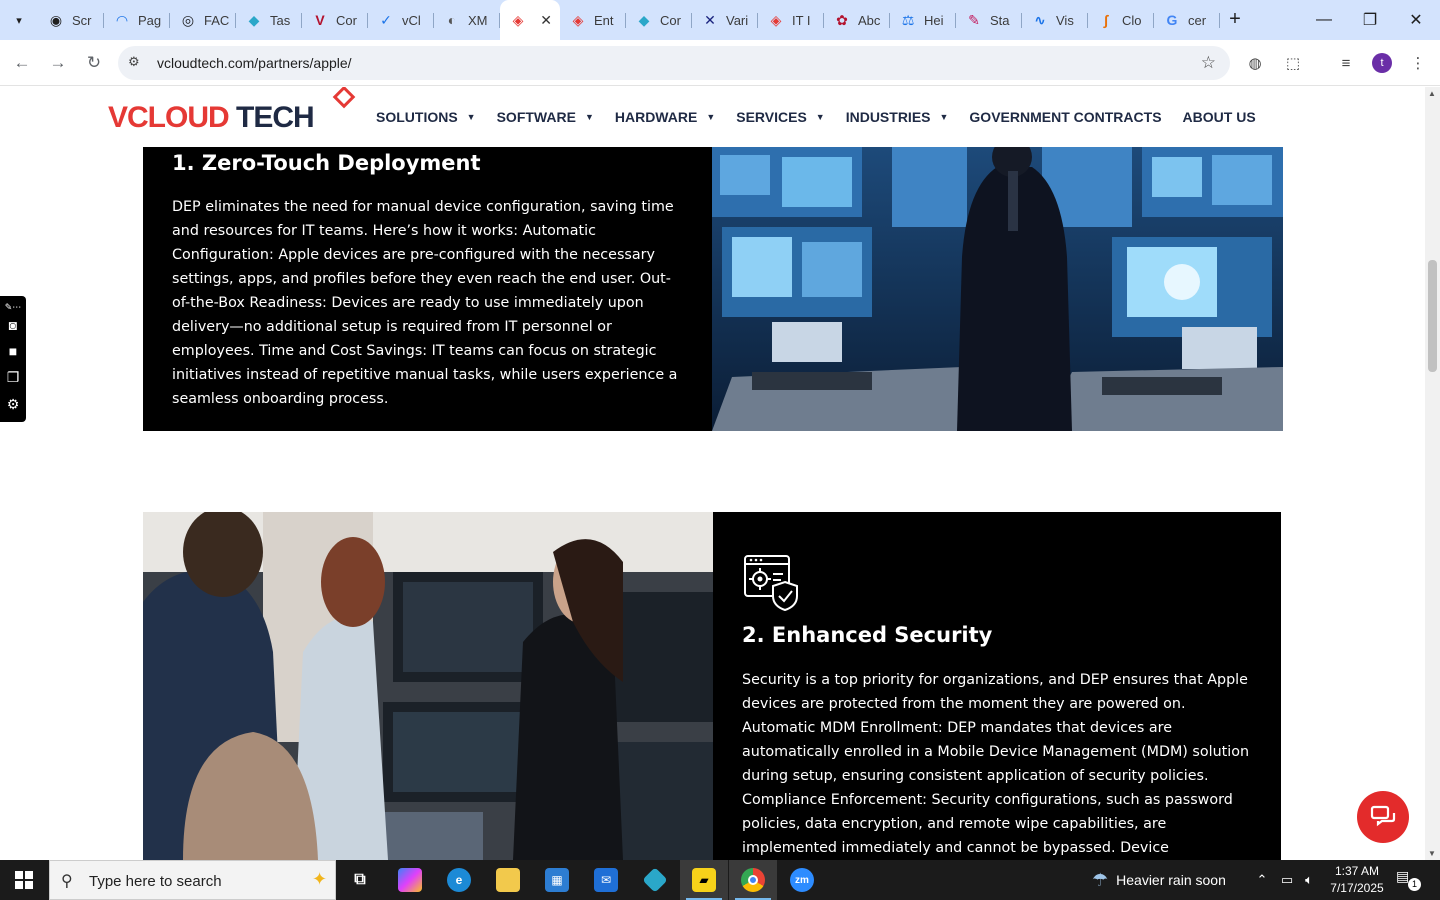 This screenshot has width=1440, height=900. I want to click on windows-icon: ❐, so click(13, 377).